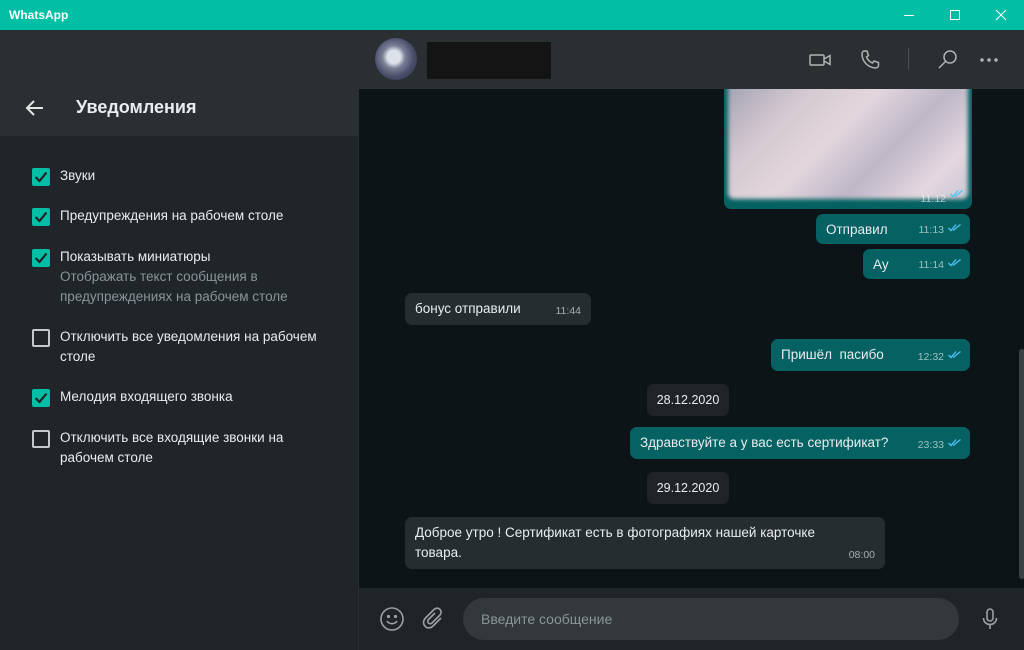 The width and height of the screenshot is (1024, 650). Describe the element at coordinates (848, 144) in the screenshot. I see `blurred-image` at that location.